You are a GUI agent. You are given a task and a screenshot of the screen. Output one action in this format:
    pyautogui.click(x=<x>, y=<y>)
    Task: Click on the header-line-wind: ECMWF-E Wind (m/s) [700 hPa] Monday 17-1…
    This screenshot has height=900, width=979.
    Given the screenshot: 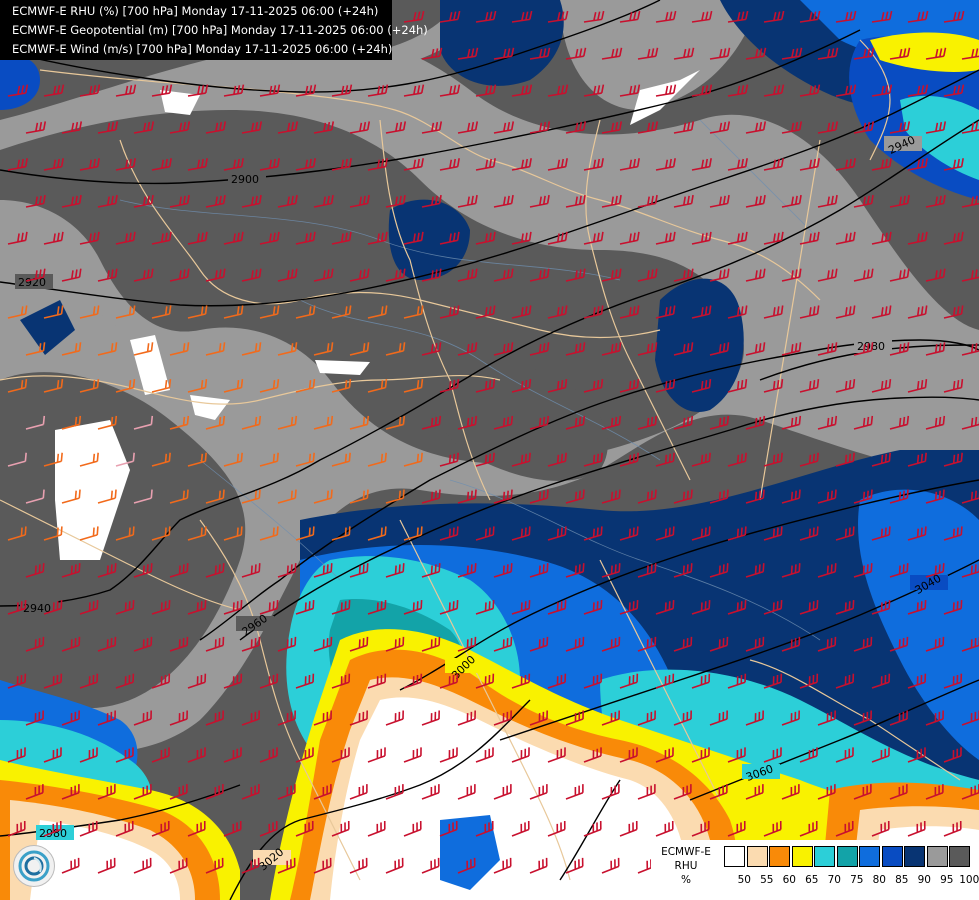 What is the action you would take?
    pyautogui.click(x=202, y=49)
    